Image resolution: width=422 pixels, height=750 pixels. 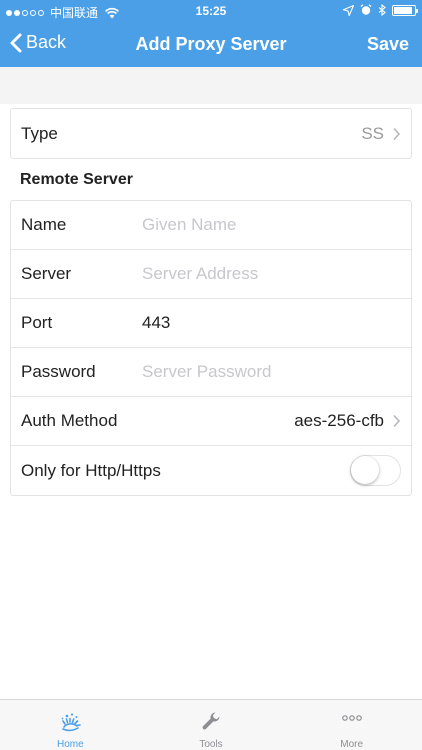 What do you see at coordinates (46, 273) in the screenshot?
I see `server-label: Server` at bounding box center [46, 273].